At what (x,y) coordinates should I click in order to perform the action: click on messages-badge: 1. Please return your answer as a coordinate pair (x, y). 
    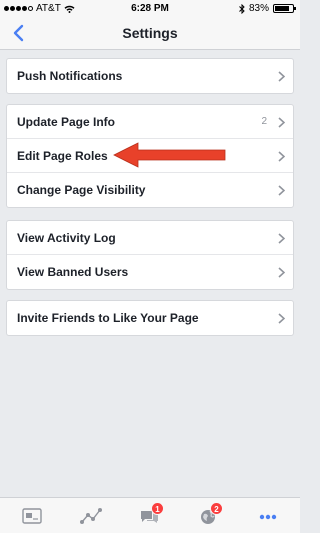
    Looking at the image, I should click on (157, 508).